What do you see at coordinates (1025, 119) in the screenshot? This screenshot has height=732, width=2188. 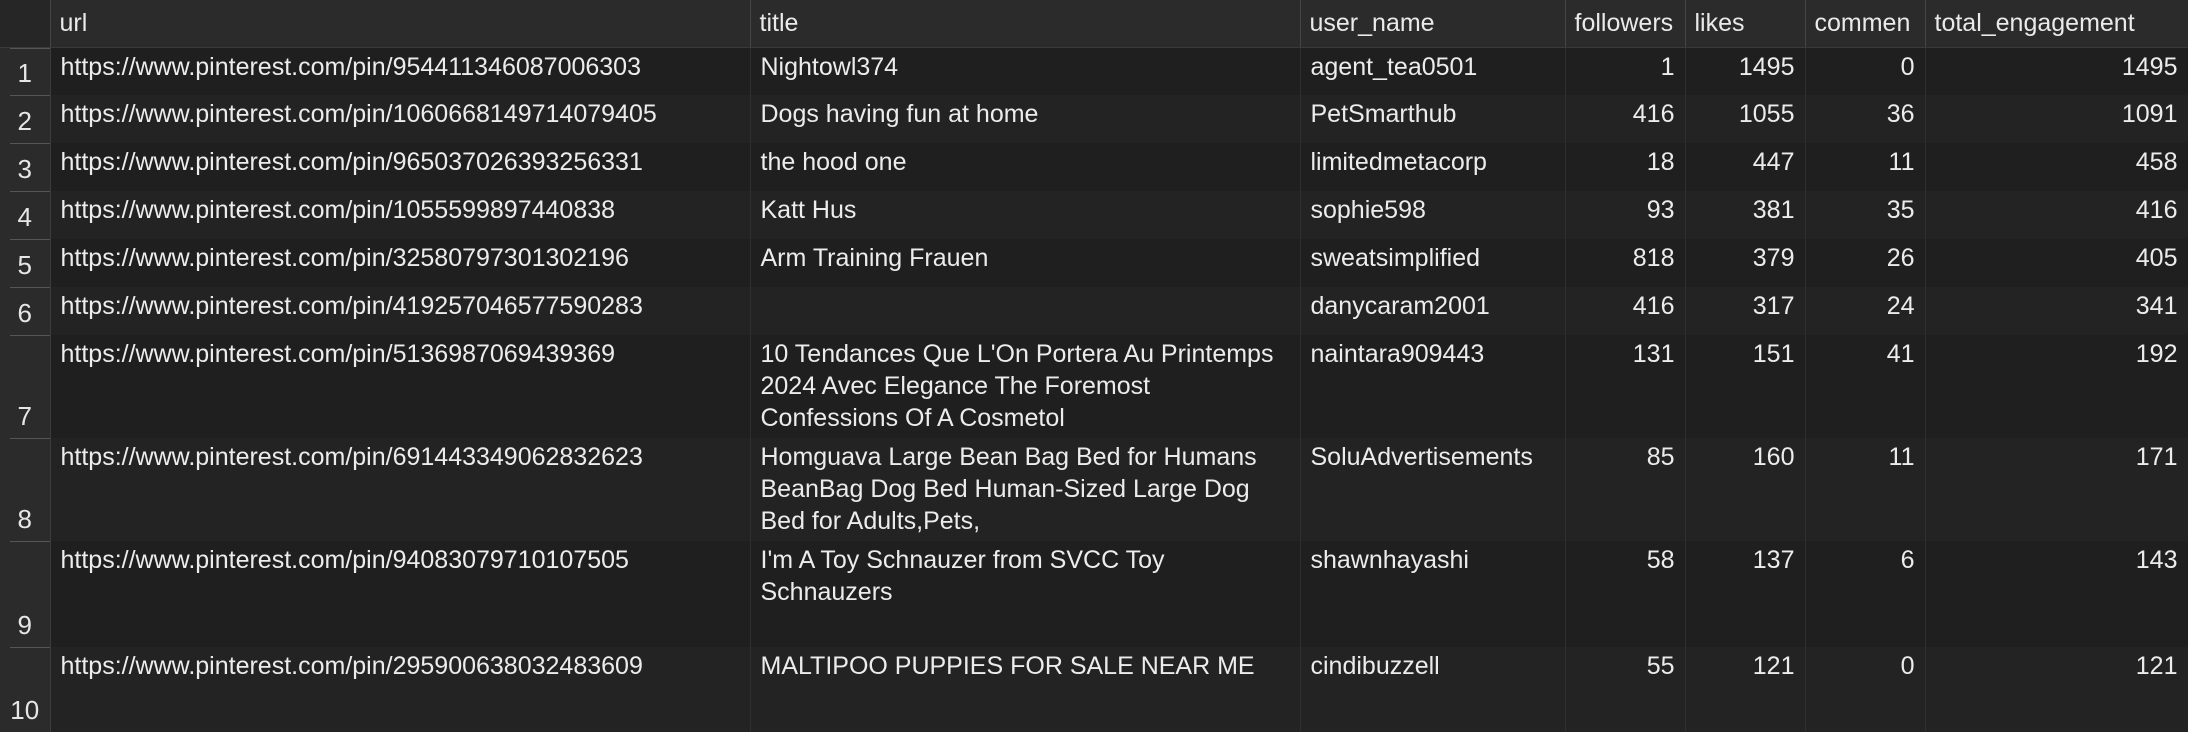 I see `cell-title: Dogs having fun at home` at bounding box center [1025, 119].